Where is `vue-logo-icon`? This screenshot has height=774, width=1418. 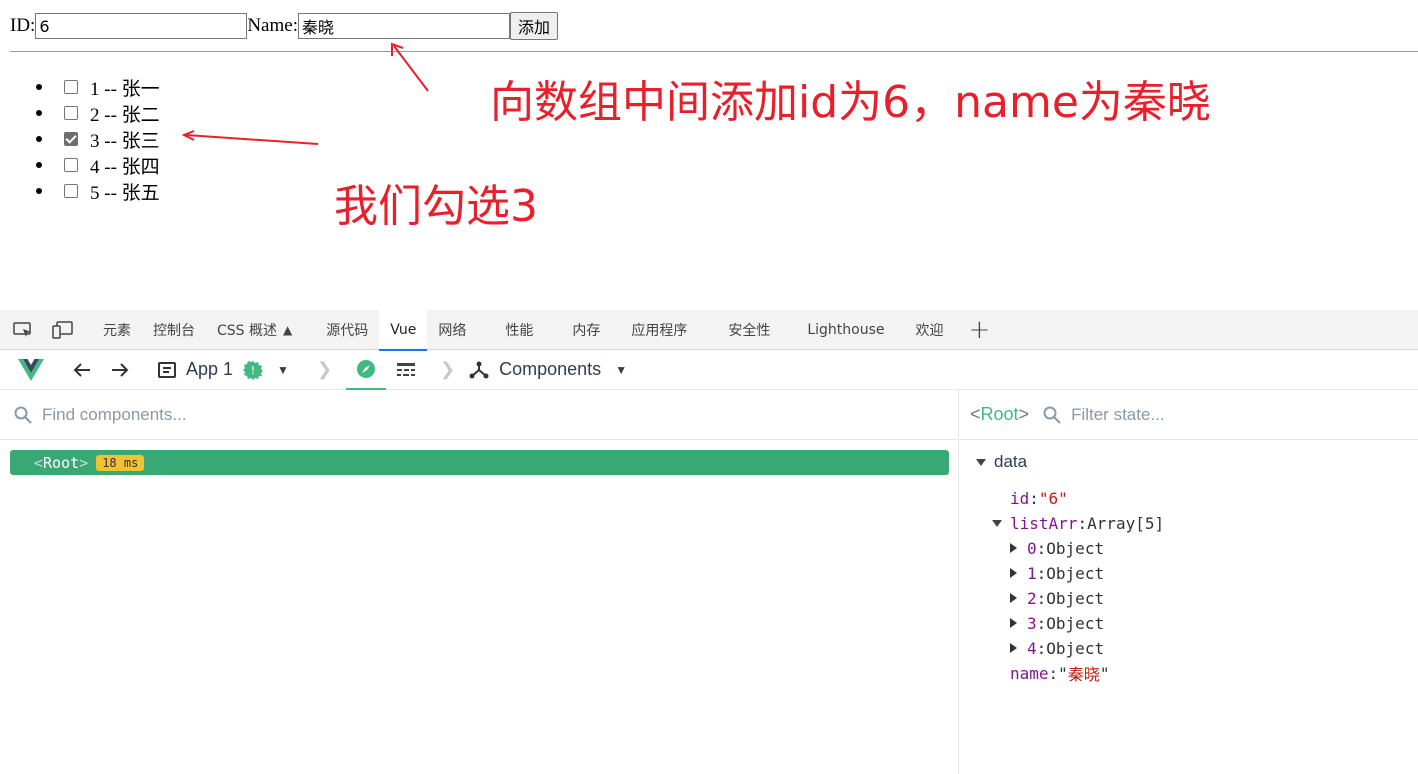
vue-logo-icon is located at coordinates (31, 369).